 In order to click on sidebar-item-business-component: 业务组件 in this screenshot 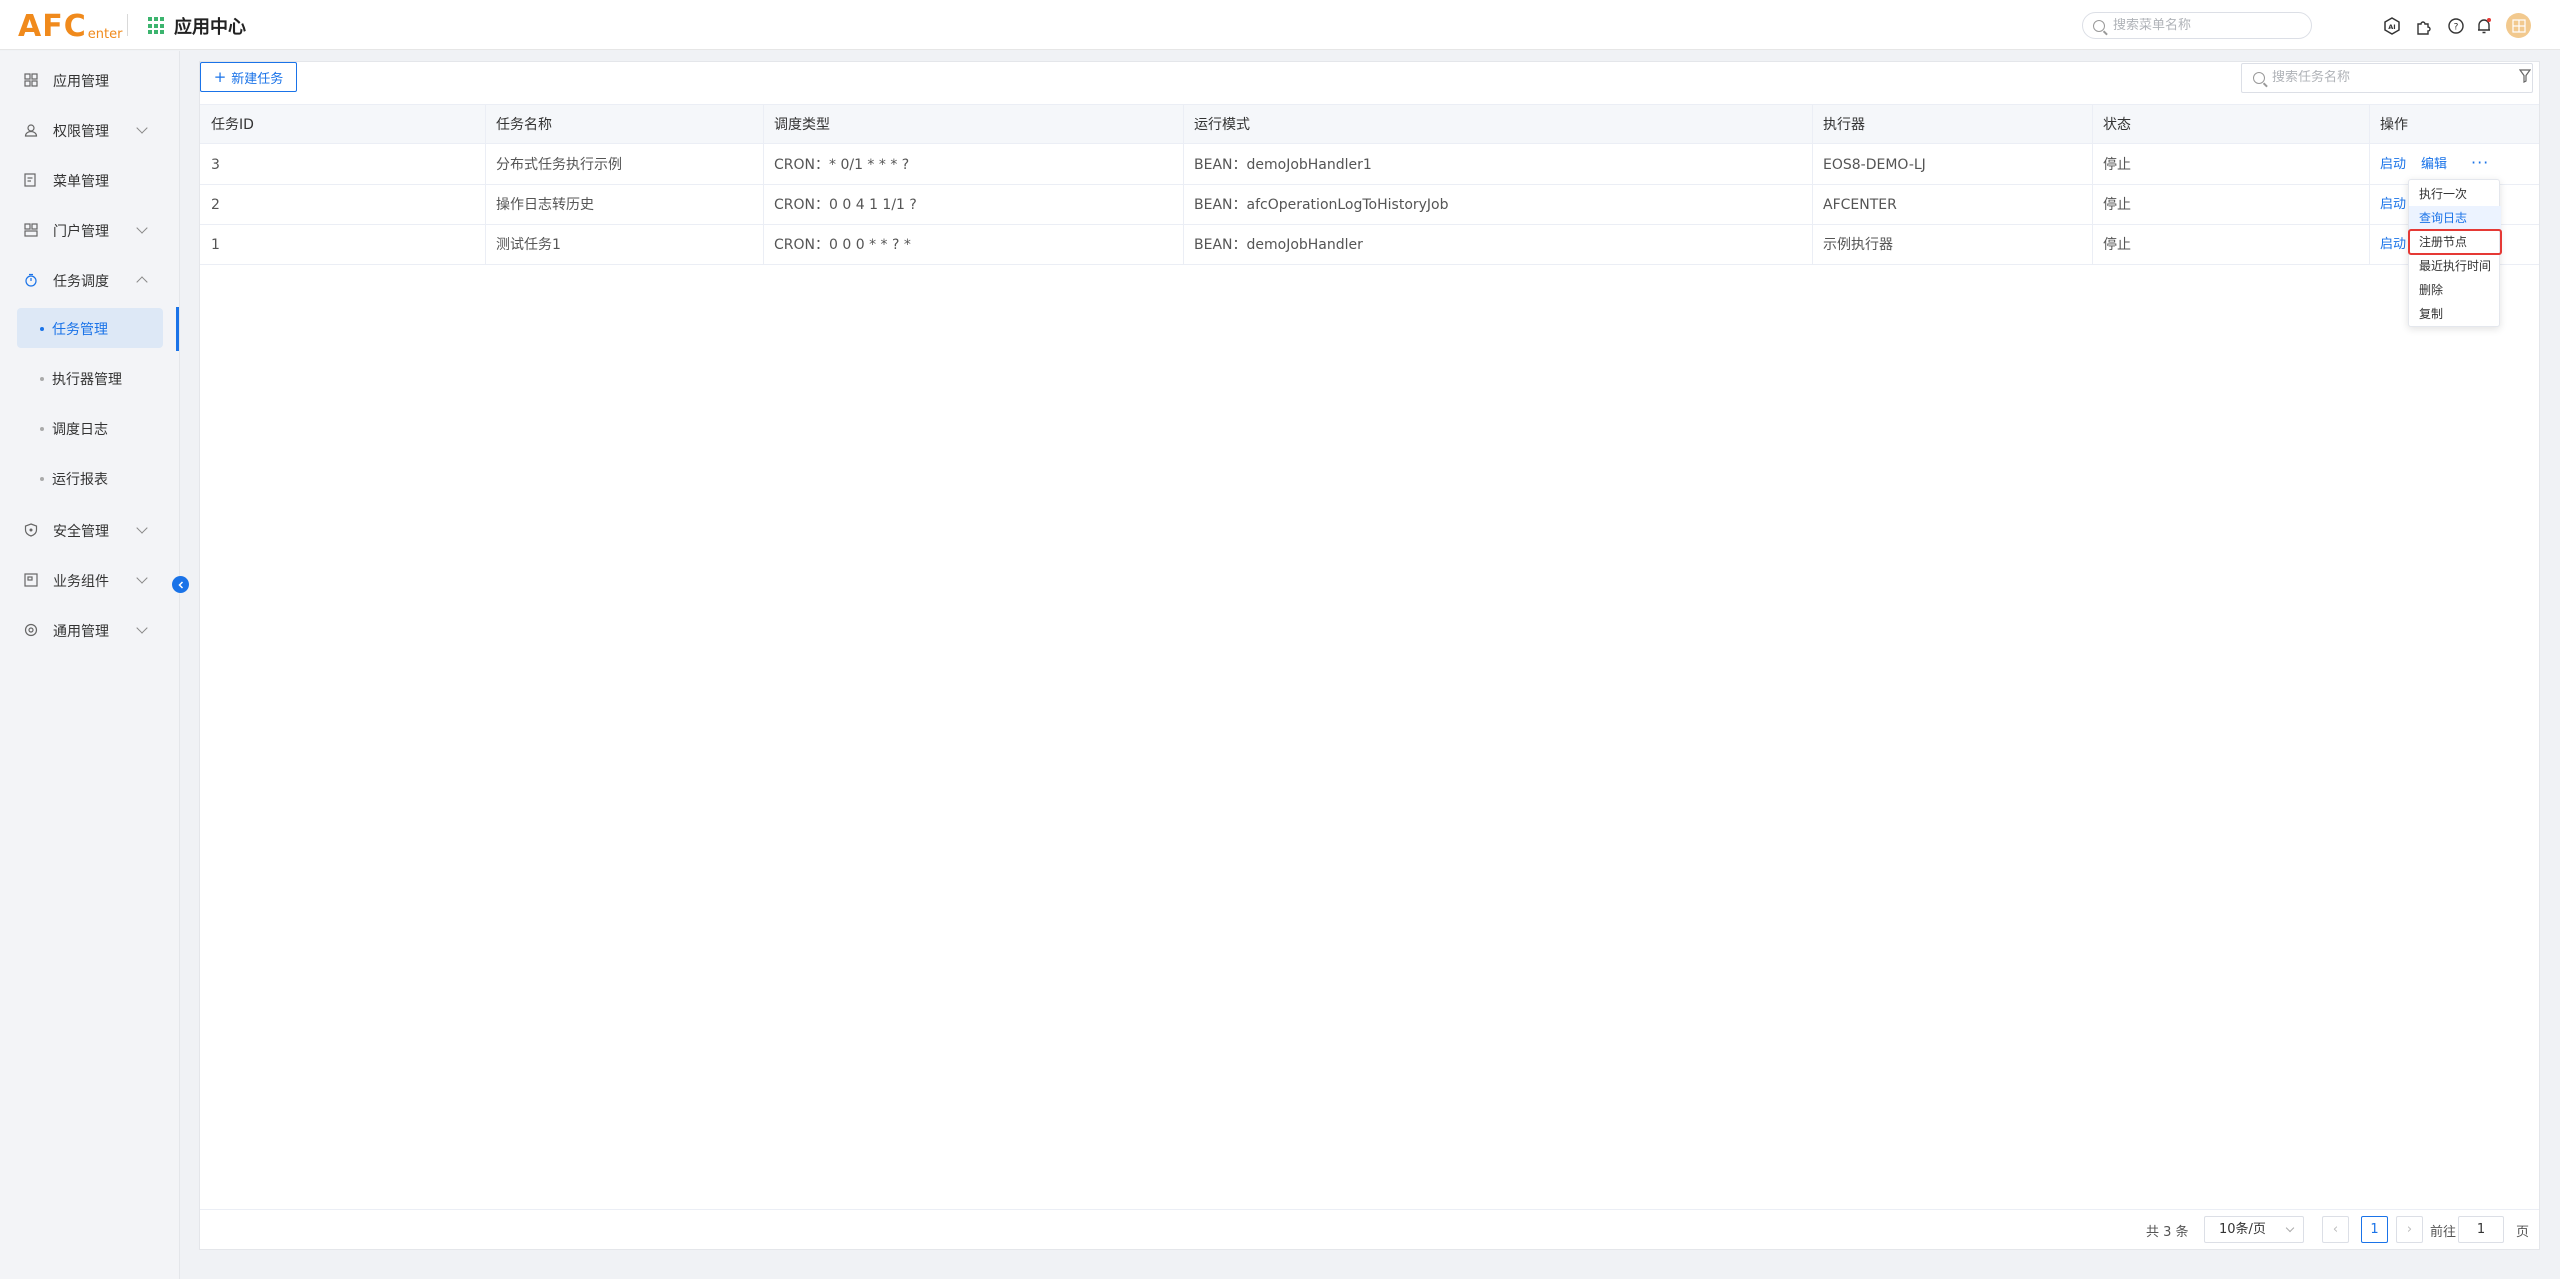, I will do `click(90, 580)`.